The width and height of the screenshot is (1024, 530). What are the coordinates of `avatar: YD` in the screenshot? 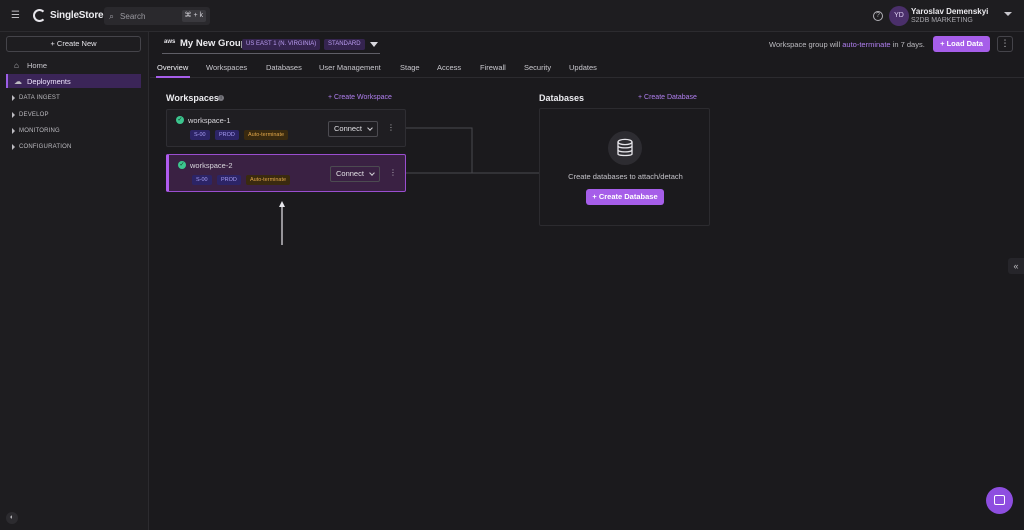 It's located at (899, 16).